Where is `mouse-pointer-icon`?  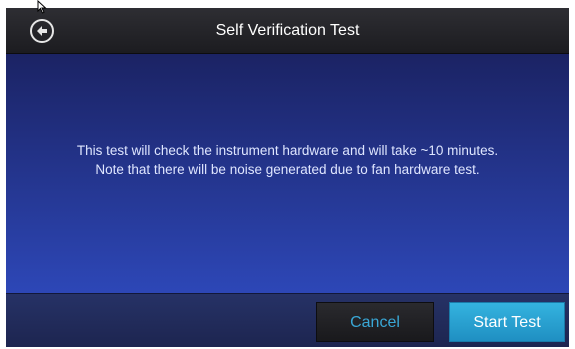
mouse-pointer-icon is located at coordinates (42, 7).